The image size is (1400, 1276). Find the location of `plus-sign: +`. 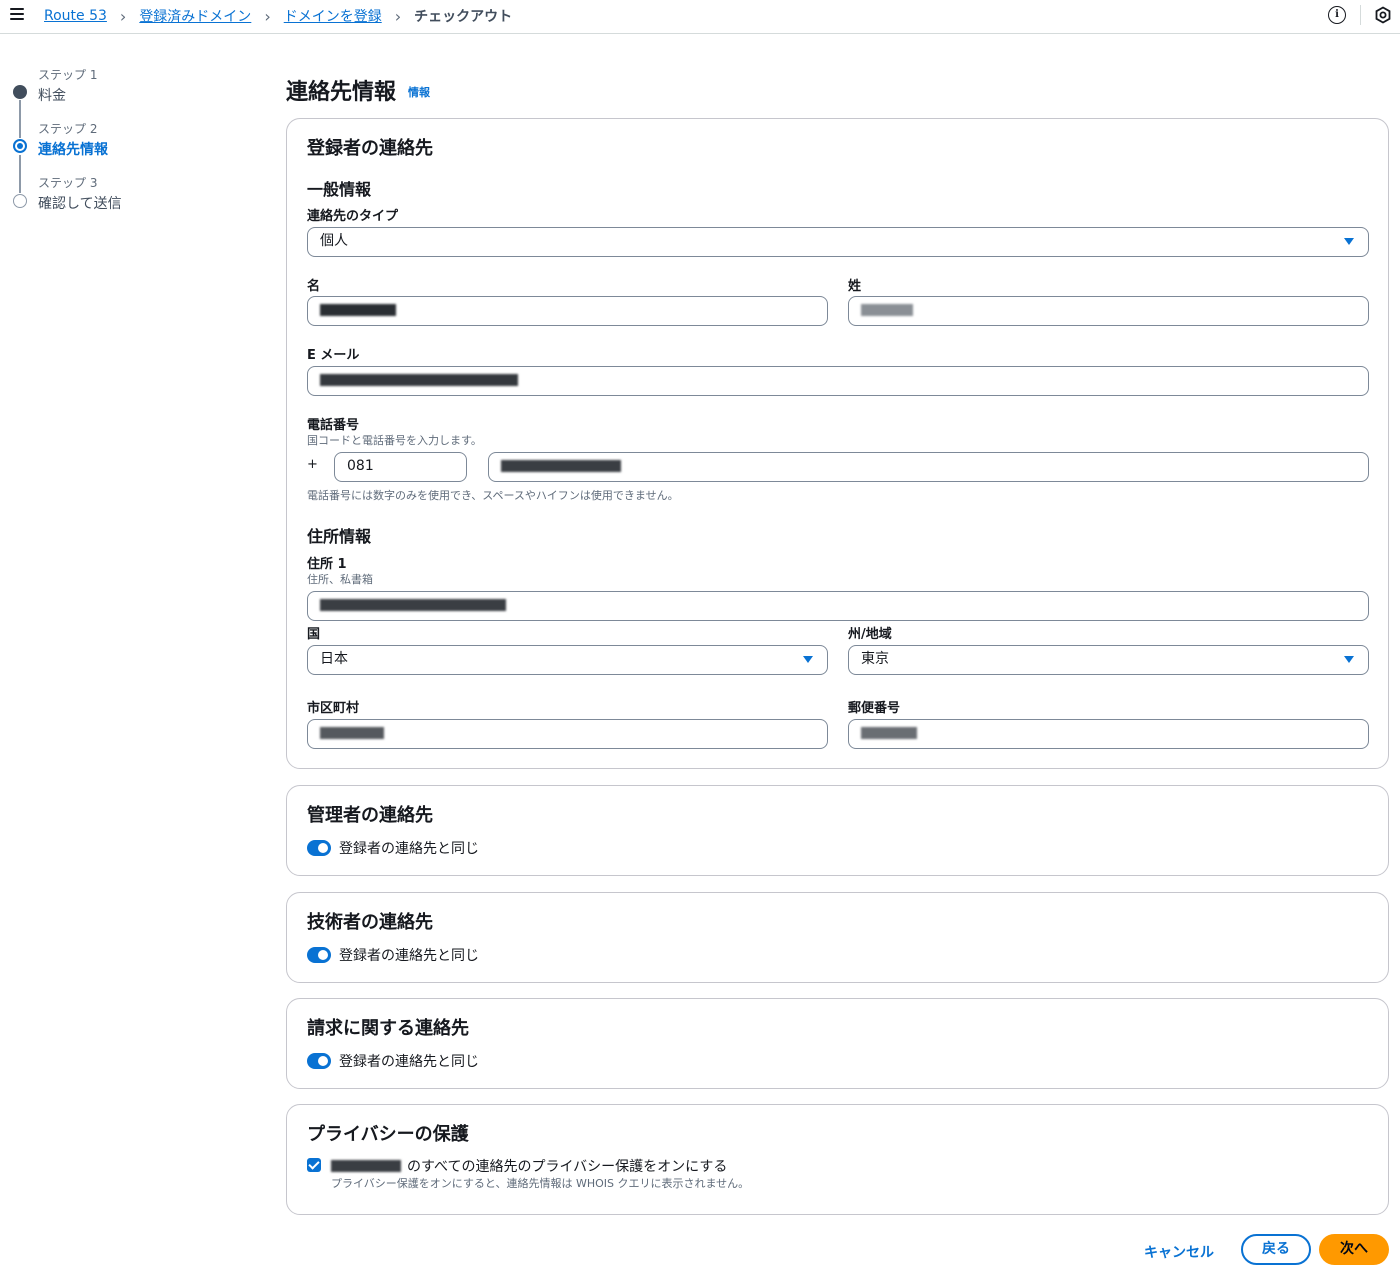

plus-sign: + is located at coordinates (312, 464).